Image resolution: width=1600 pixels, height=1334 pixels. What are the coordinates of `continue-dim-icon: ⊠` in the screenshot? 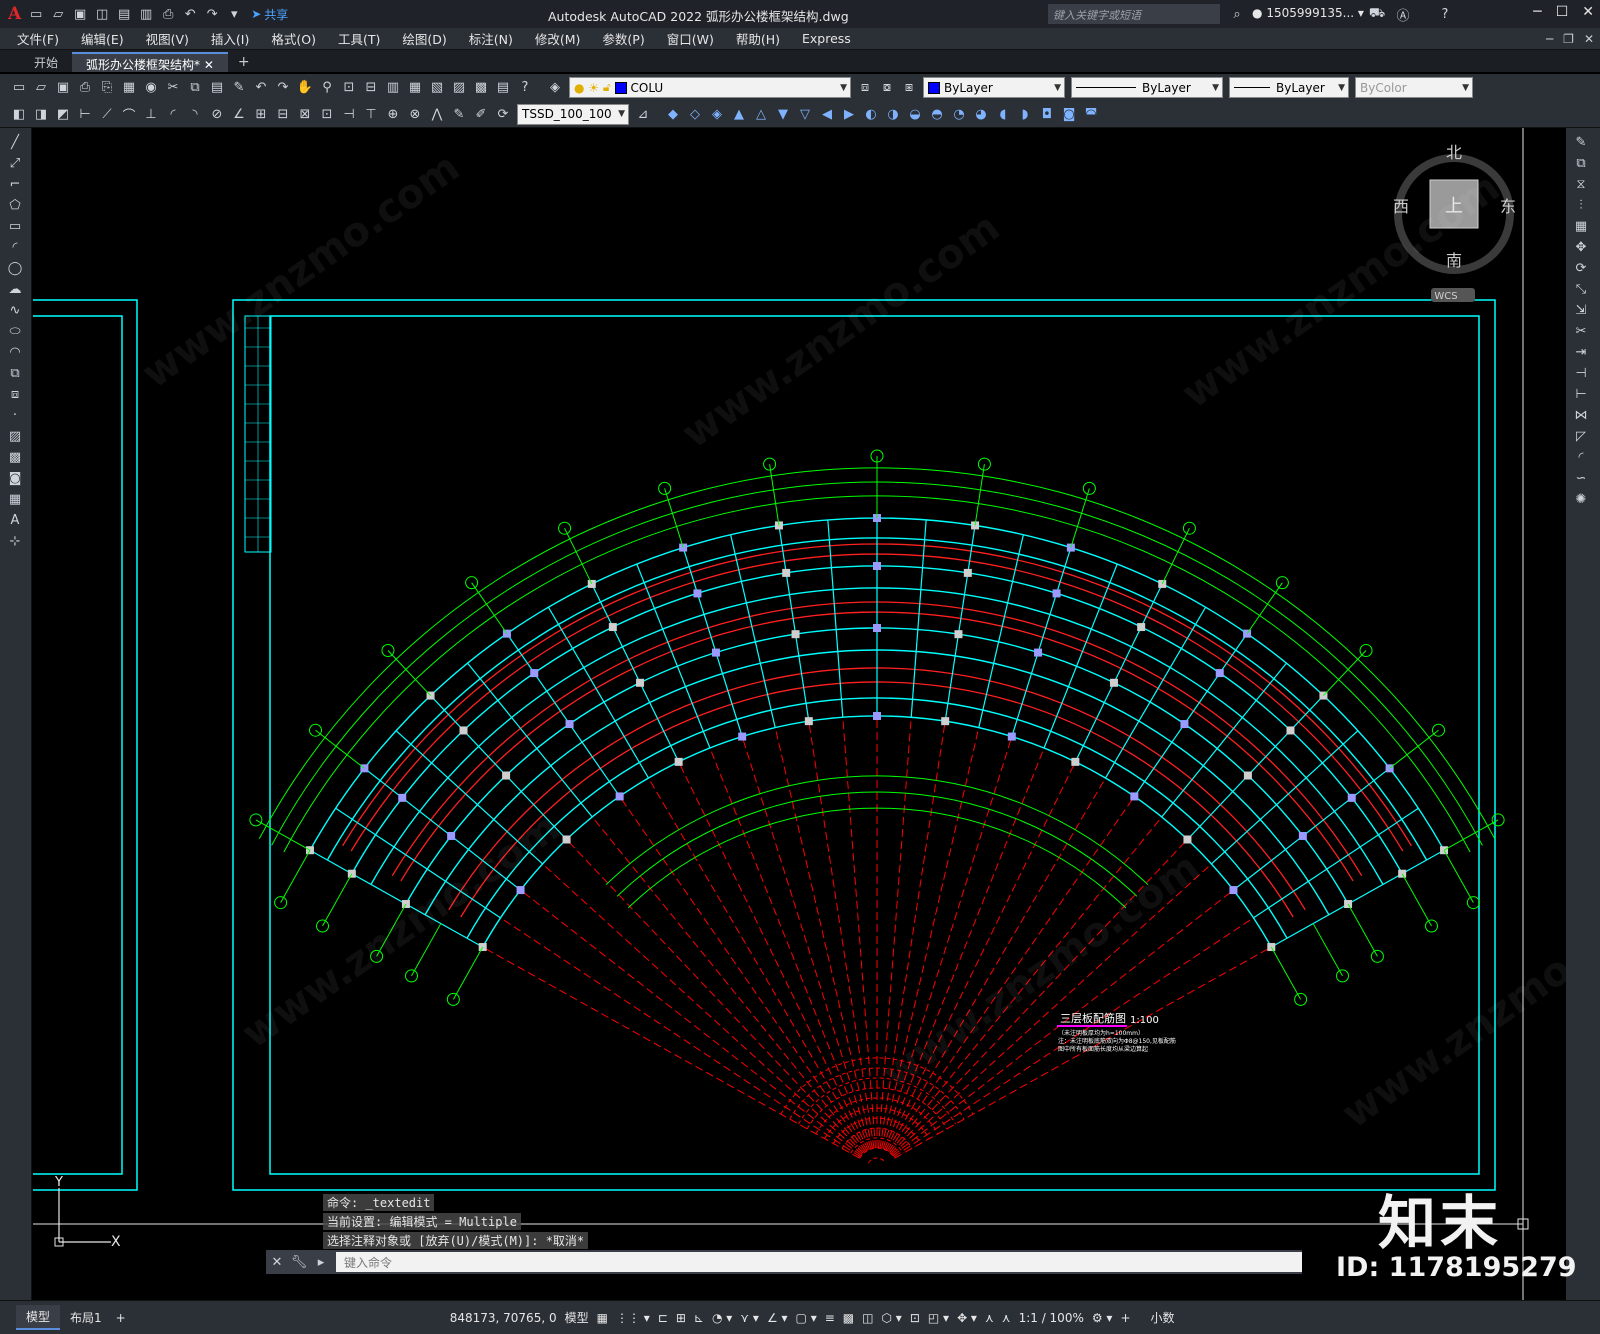 It's located at (305, 114).